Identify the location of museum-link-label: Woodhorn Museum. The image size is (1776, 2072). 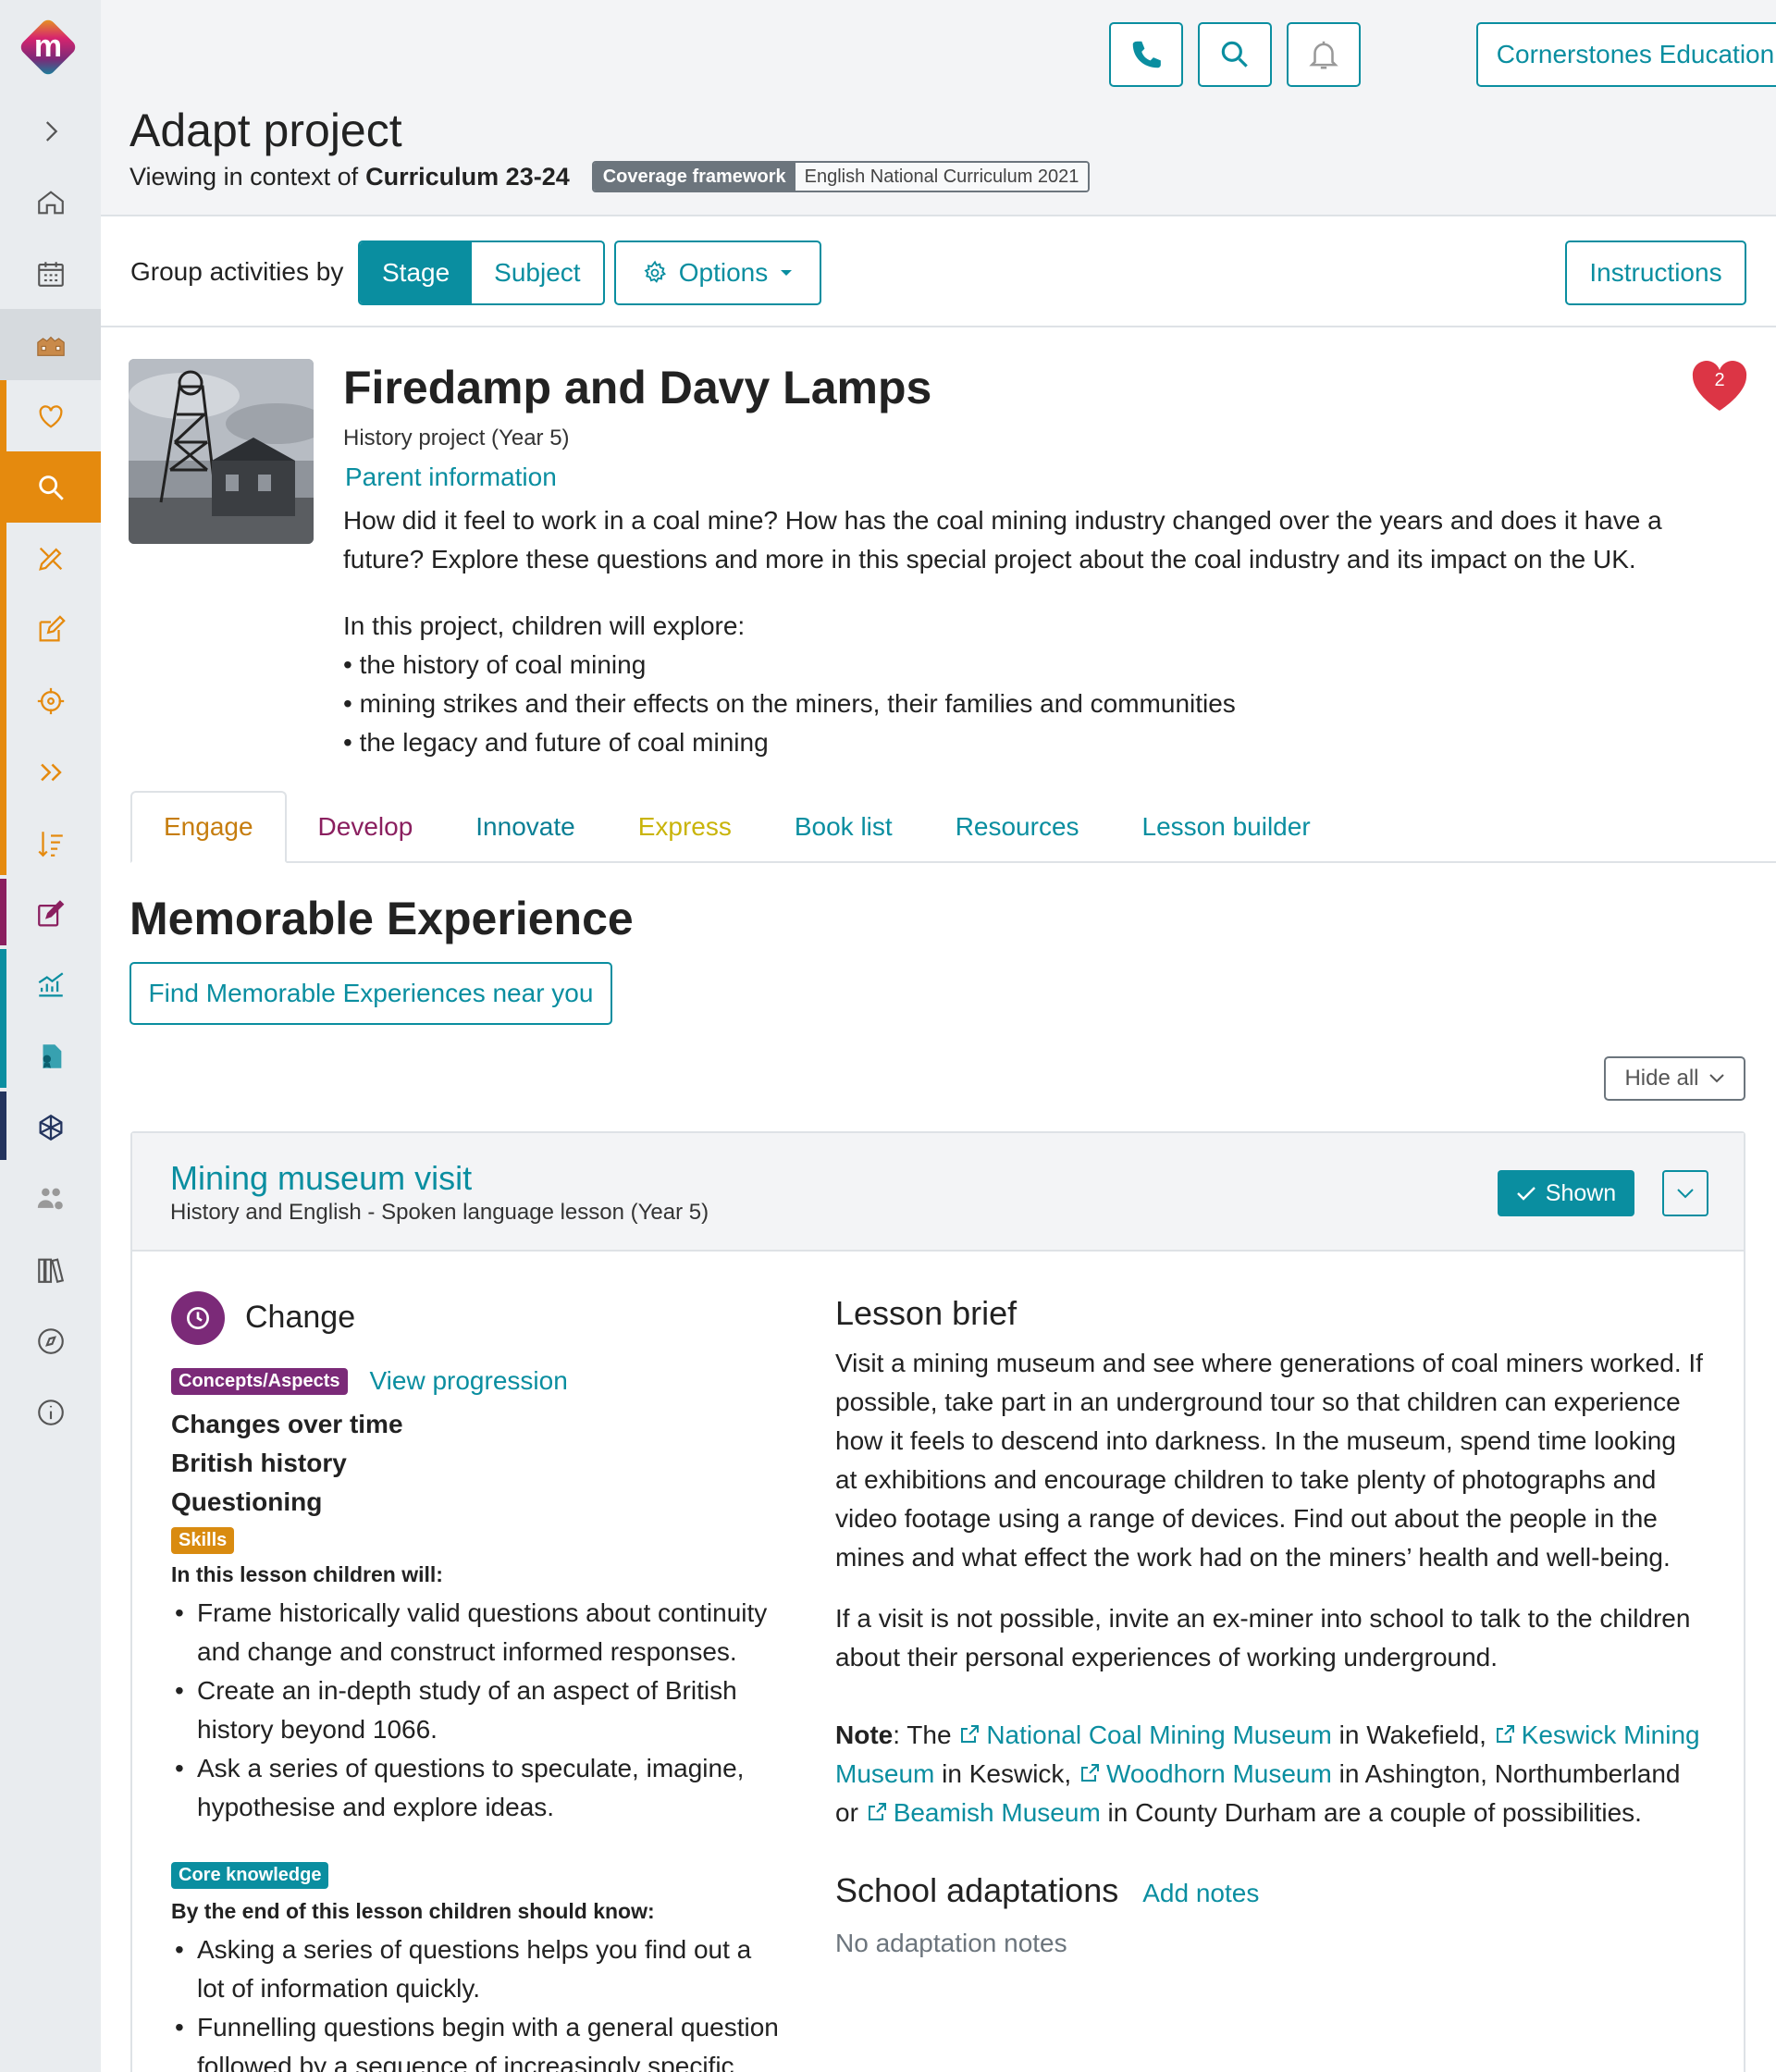
(1218, 1773).